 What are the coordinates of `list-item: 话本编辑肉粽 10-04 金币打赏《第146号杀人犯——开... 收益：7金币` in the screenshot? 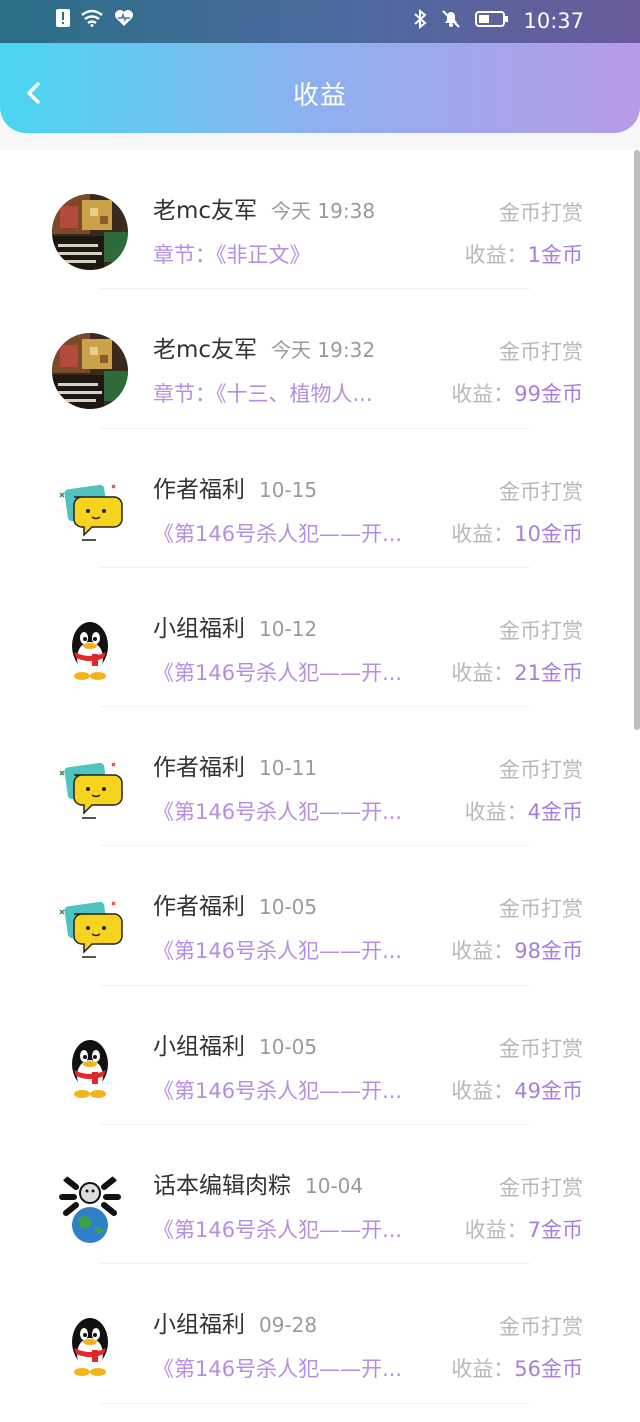 It's located at (320, 1195).